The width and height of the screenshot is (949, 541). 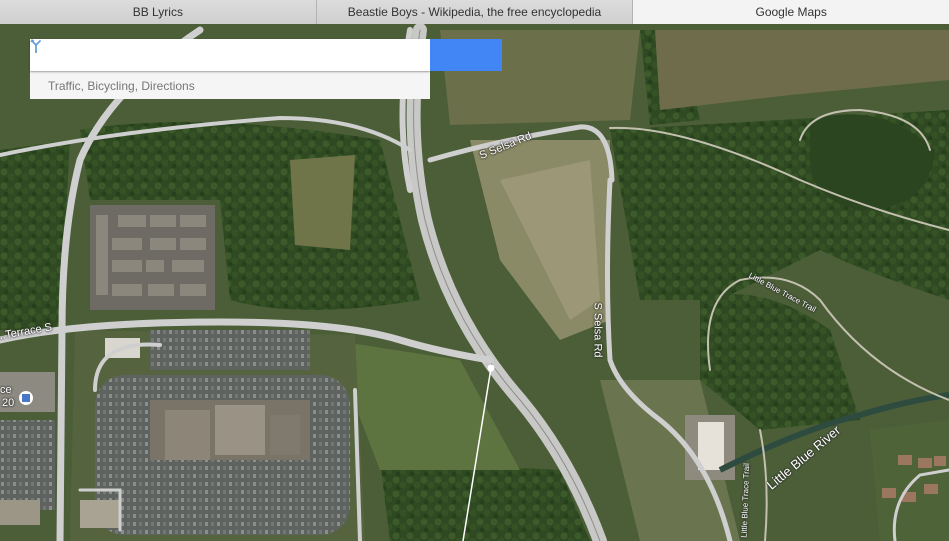 What do you see at coordinates (230, 55) in the screenshot?
I see `search-input` at bounding box center [230, 55].